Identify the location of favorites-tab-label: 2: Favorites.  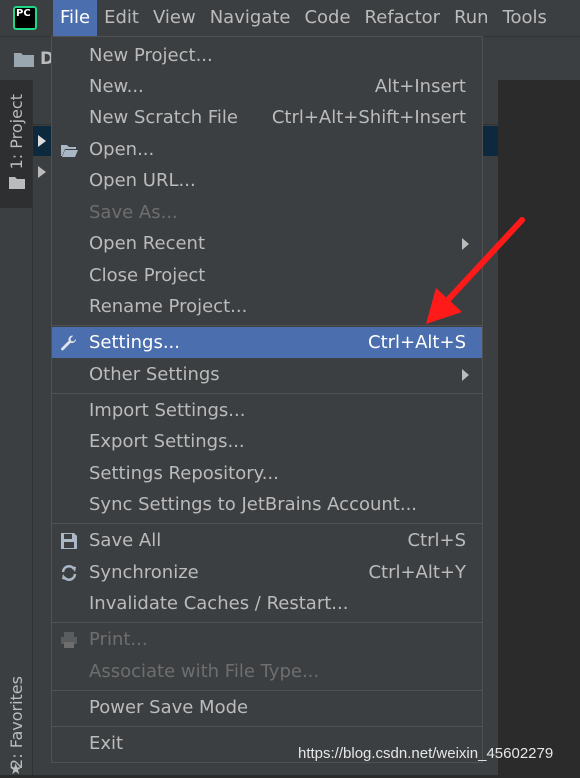
(16, 722).